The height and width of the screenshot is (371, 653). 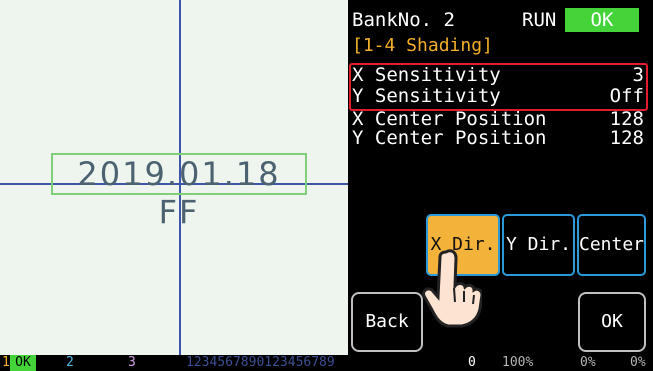 What do you see at coordinates (260, 362) in the screenshot?
I see `counter-display: 1234567890123456789` at bounding box center [260, 362].